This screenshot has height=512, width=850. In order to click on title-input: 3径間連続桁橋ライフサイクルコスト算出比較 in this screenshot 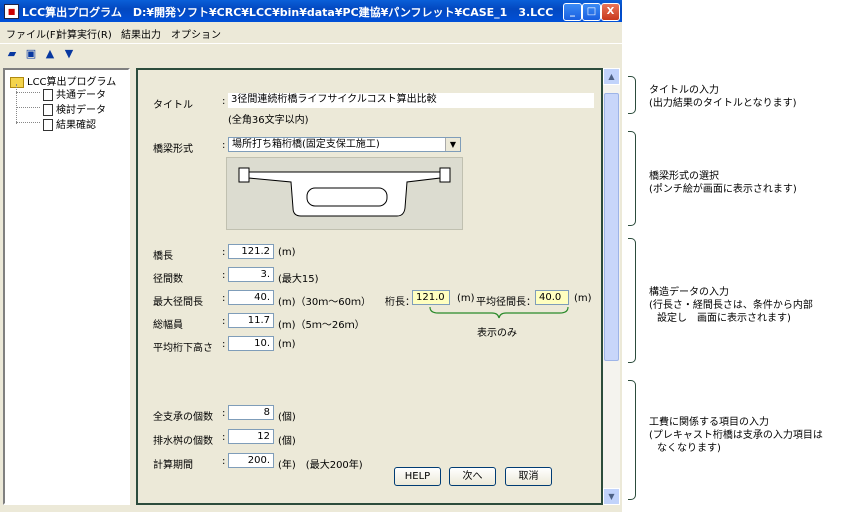, I will do `click(411, 100)`.